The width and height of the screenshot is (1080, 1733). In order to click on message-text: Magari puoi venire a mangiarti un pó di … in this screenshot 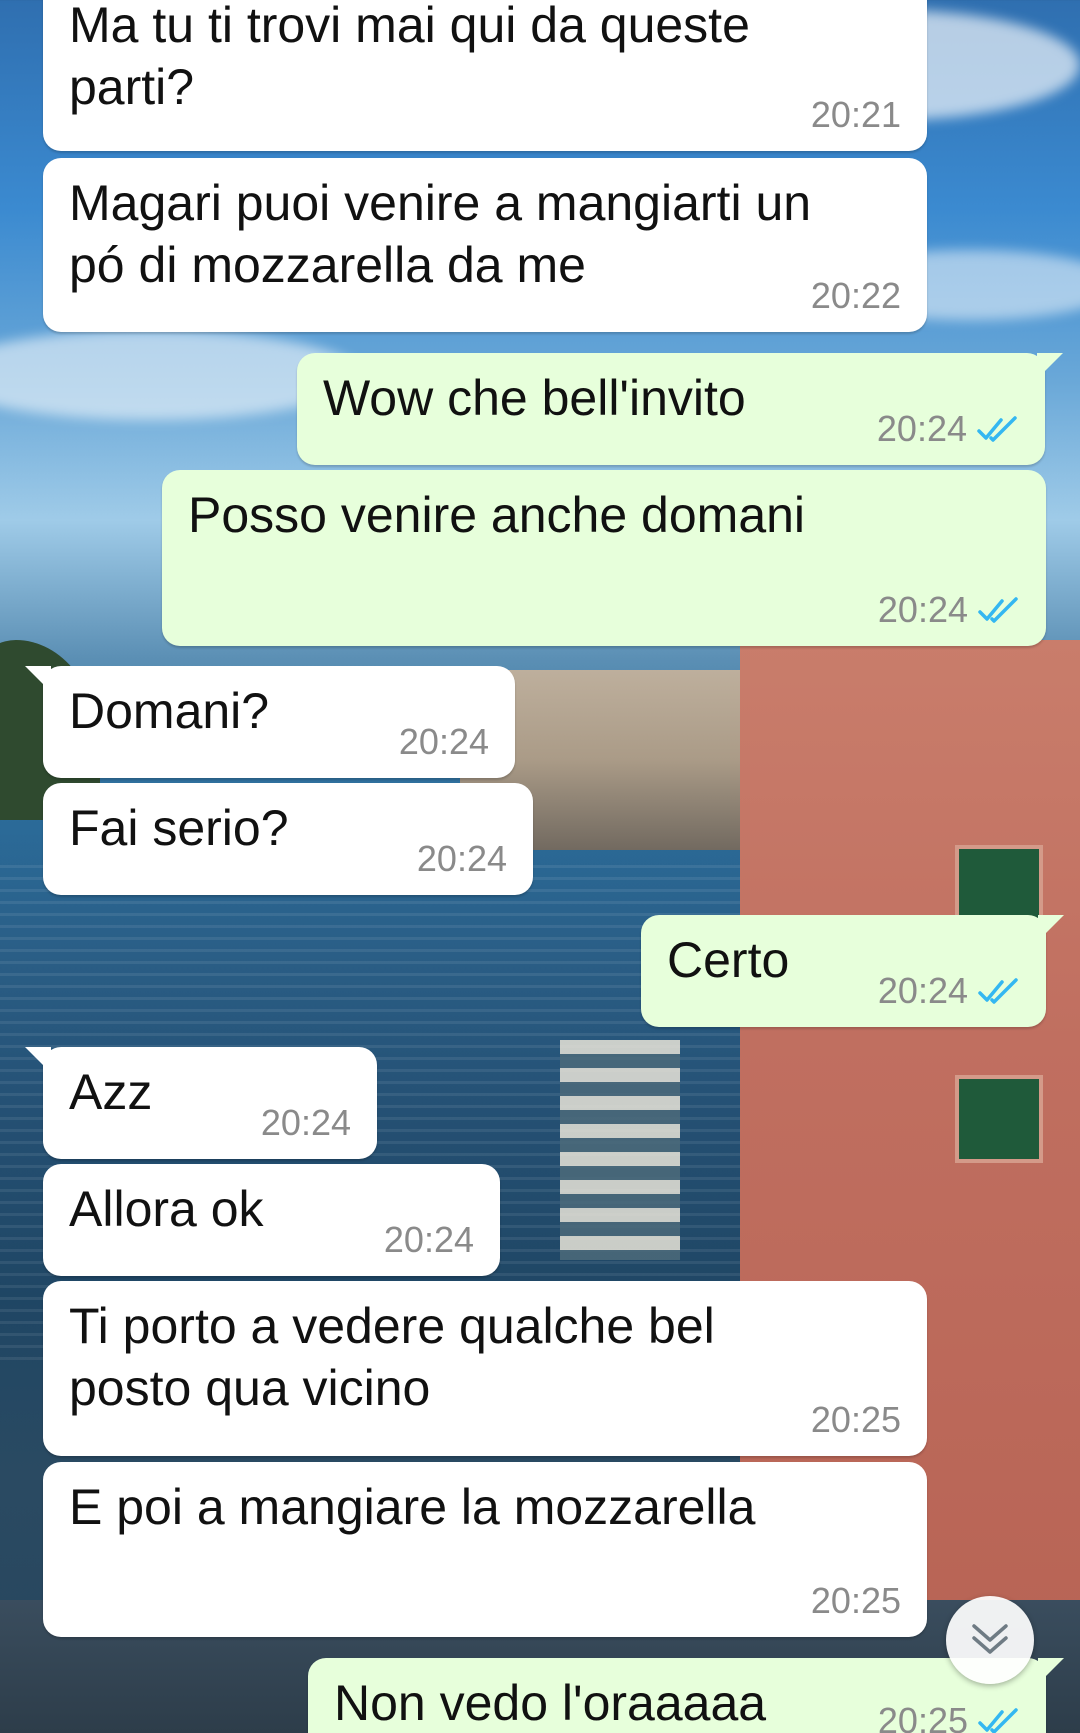, I will do `click(440, 234)`.